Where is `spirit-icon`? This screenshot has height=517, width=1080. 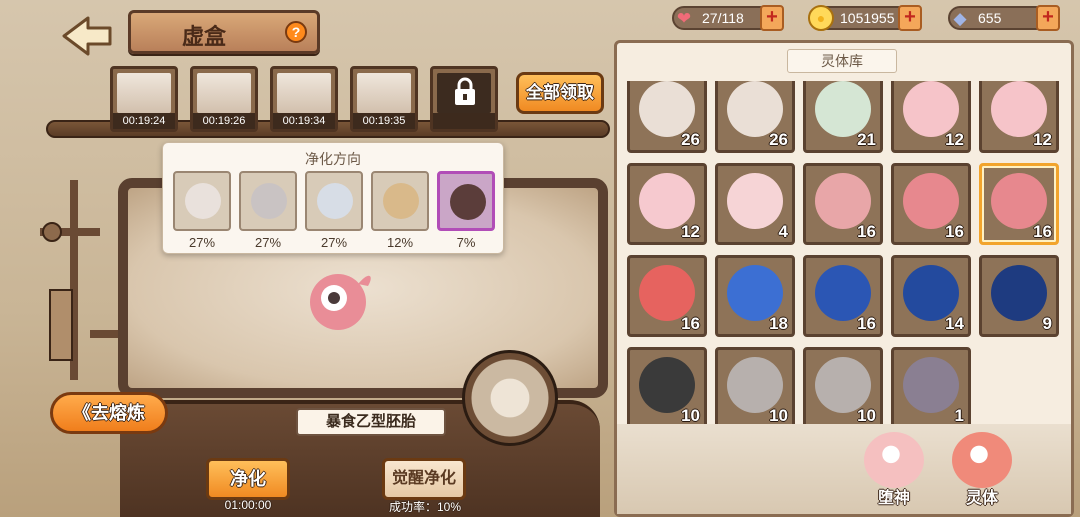
spirit-icon is located at coordinates (982, 460).